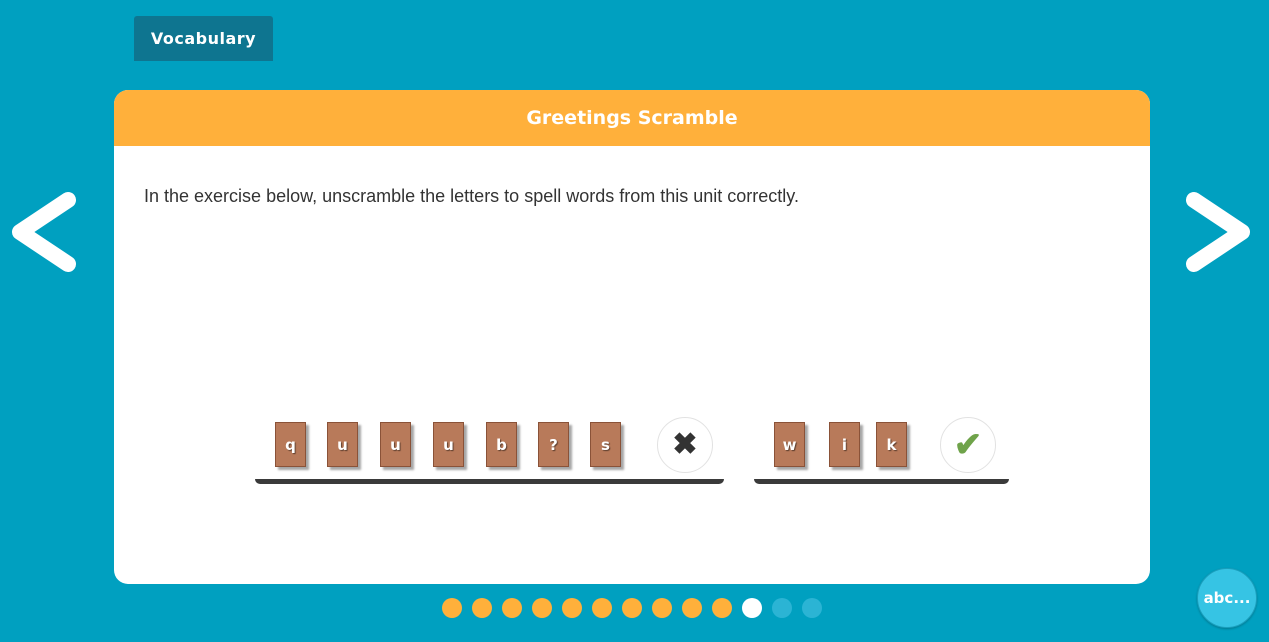 The image size is (1269, 642). I want to click on activity-title: Greetings Scramble, so click(632, 118).